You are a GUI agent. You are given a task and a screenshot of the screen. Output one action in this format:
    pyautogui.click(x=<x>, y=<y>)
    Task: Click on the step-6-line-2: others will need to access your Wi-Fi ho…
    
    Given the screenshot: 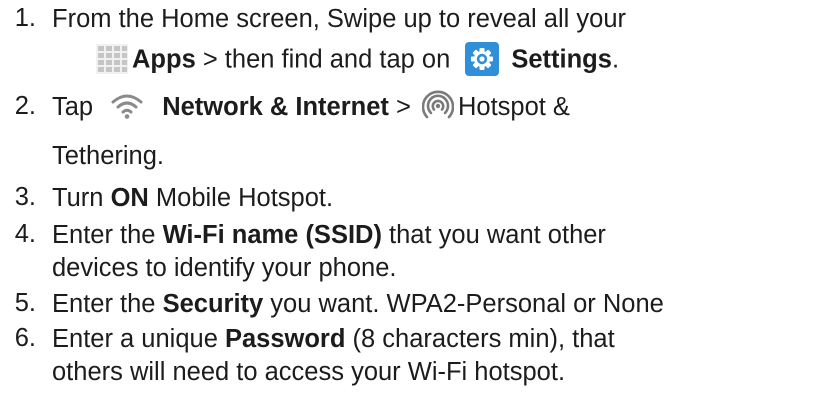 What is the action you would take?
    pyautogui.click(x=309, y=372)
    